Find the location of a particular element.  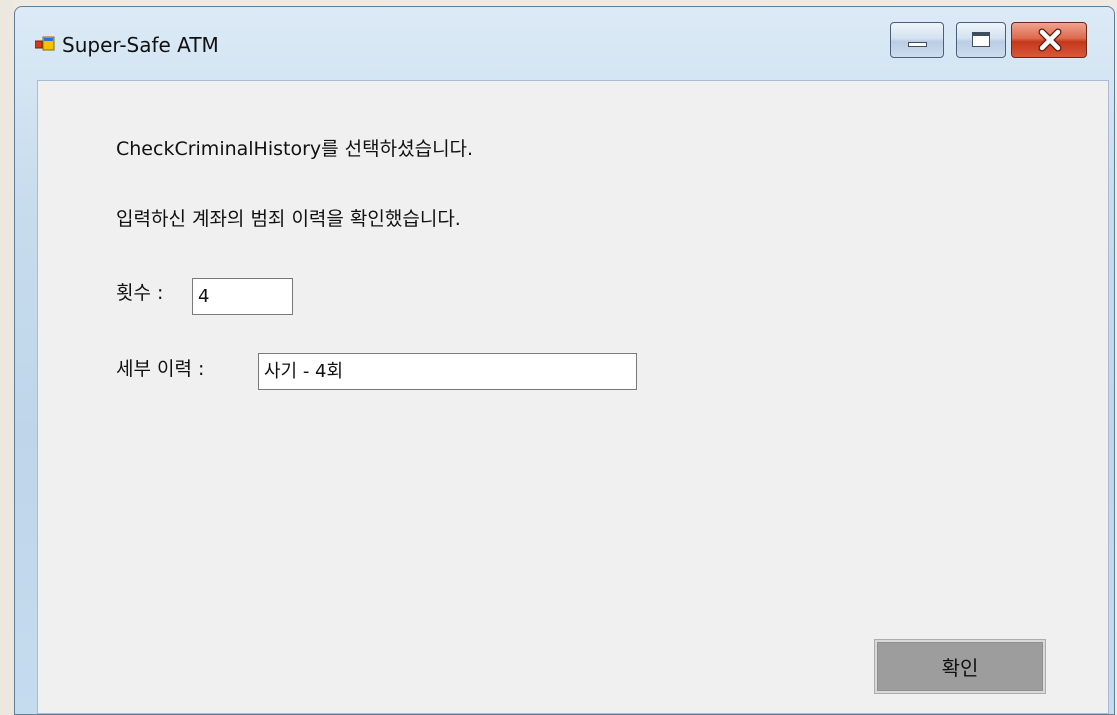

minimize-icon is located at coordinates (917, 44).